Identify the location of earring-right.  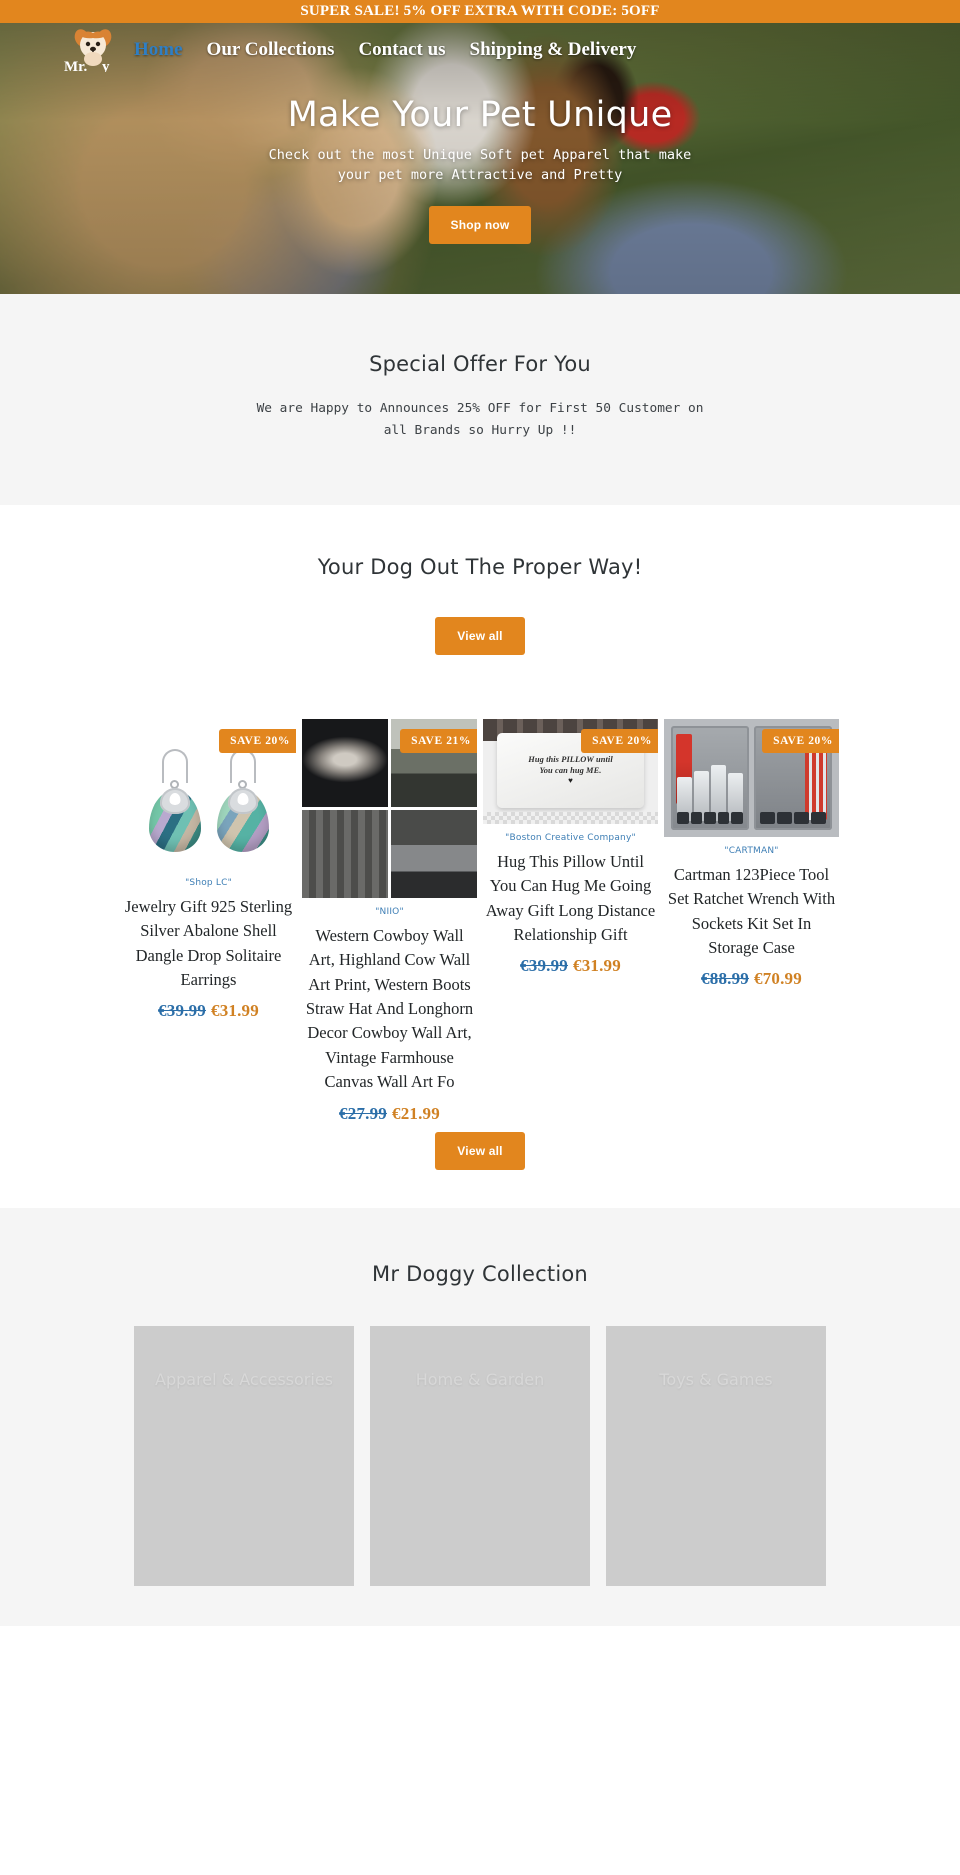
(243, 801).